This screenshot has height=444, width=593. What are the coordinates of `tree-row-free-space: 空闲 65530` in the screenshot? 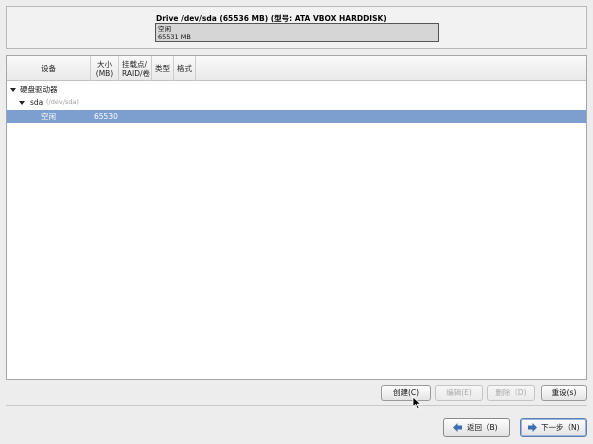 It's located at (296, 116).